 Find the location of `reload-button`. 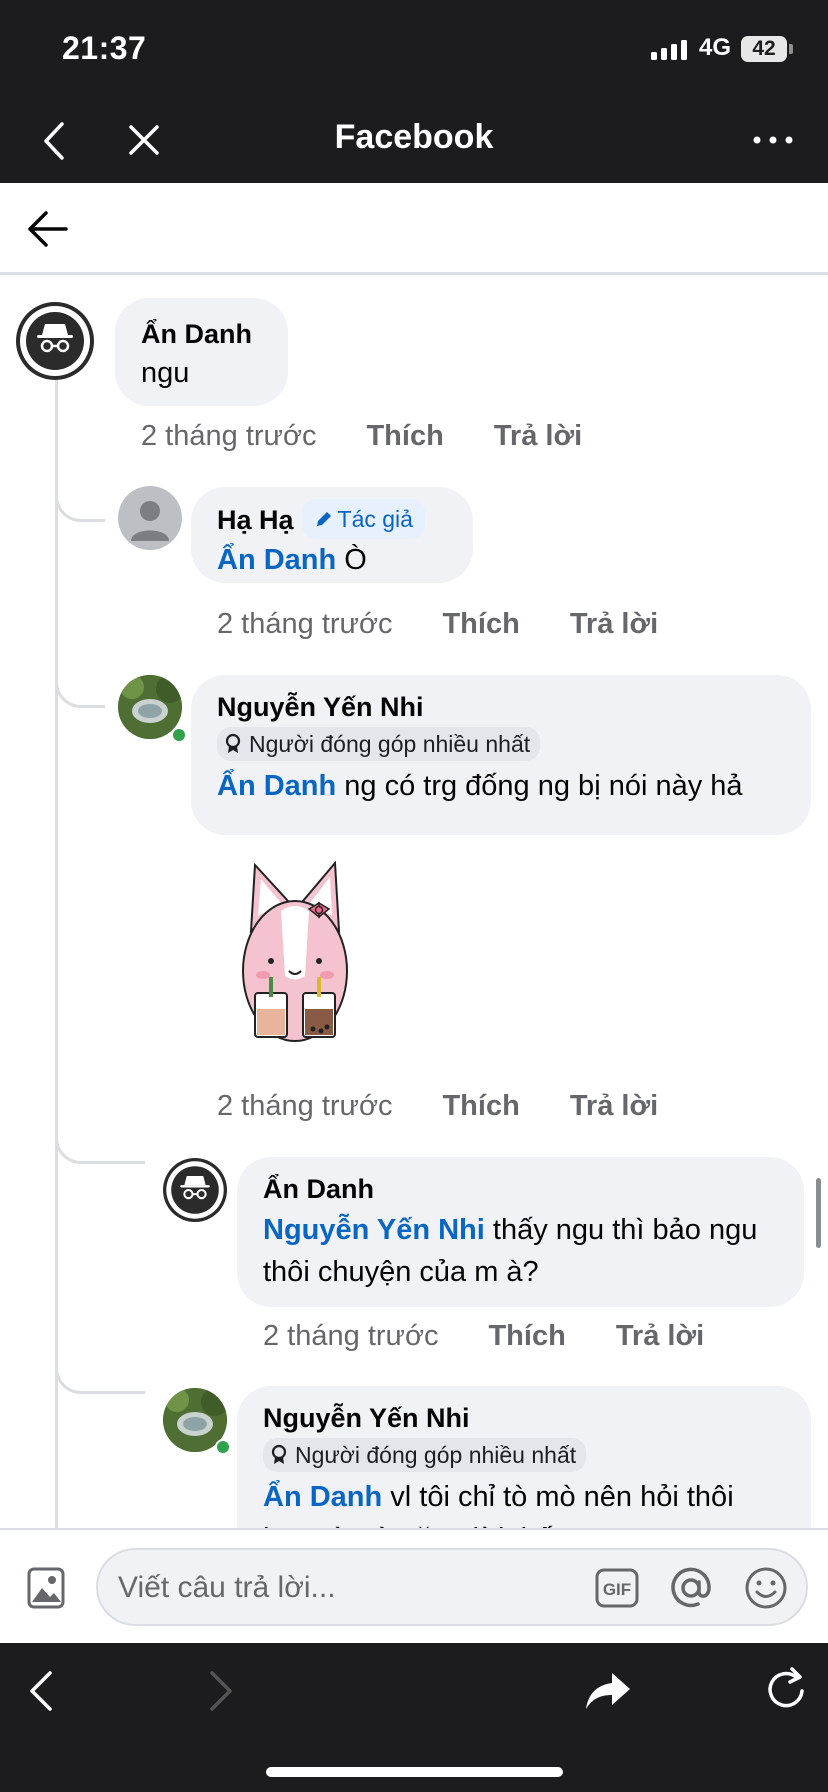

reload-button is located at coordinates (788, 1691).